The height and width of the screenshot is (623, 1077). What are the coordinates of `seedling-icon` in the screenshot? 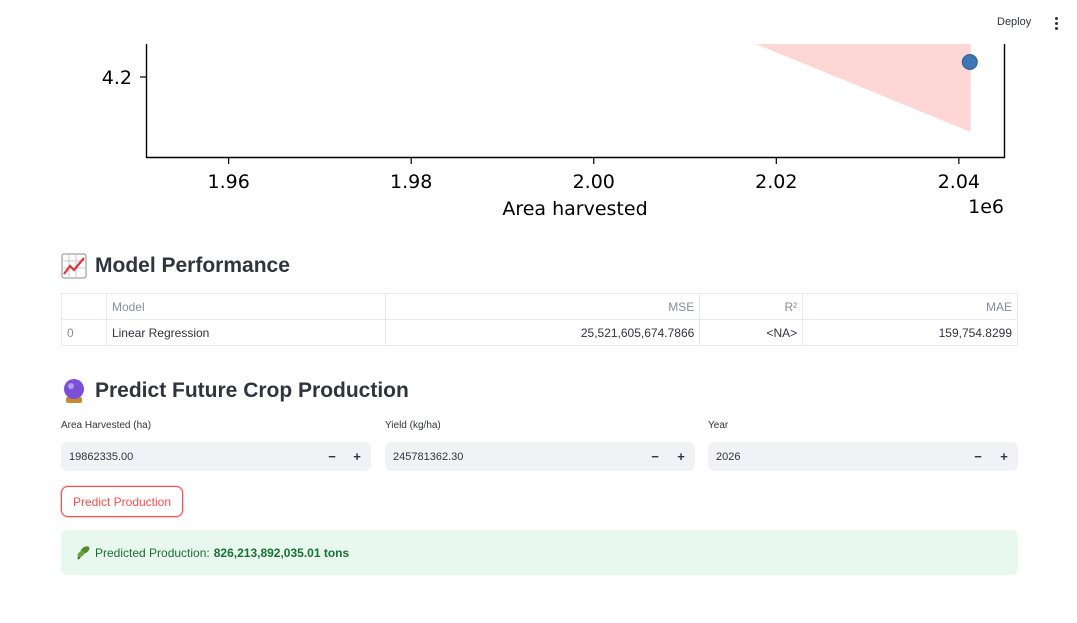 It's located at (83, 552).